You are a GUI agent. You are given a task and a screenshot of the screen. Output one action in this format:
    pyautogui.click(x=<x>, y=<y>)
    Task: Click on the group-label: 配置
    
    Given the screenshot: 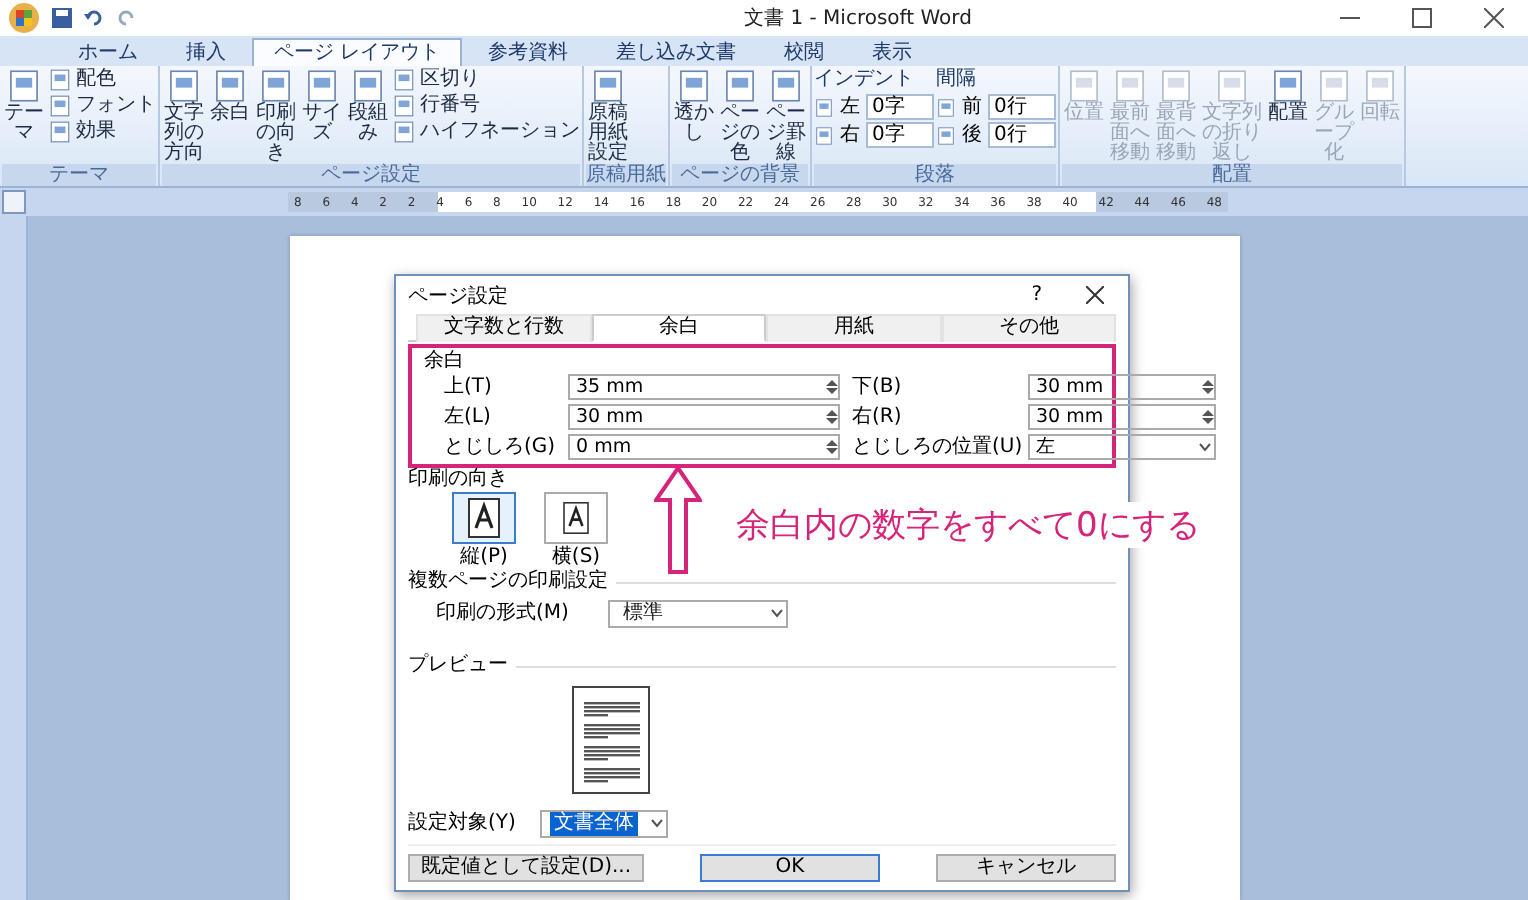 What is the action you would take?
    pyautogui.click(x=1232, y=175)
    